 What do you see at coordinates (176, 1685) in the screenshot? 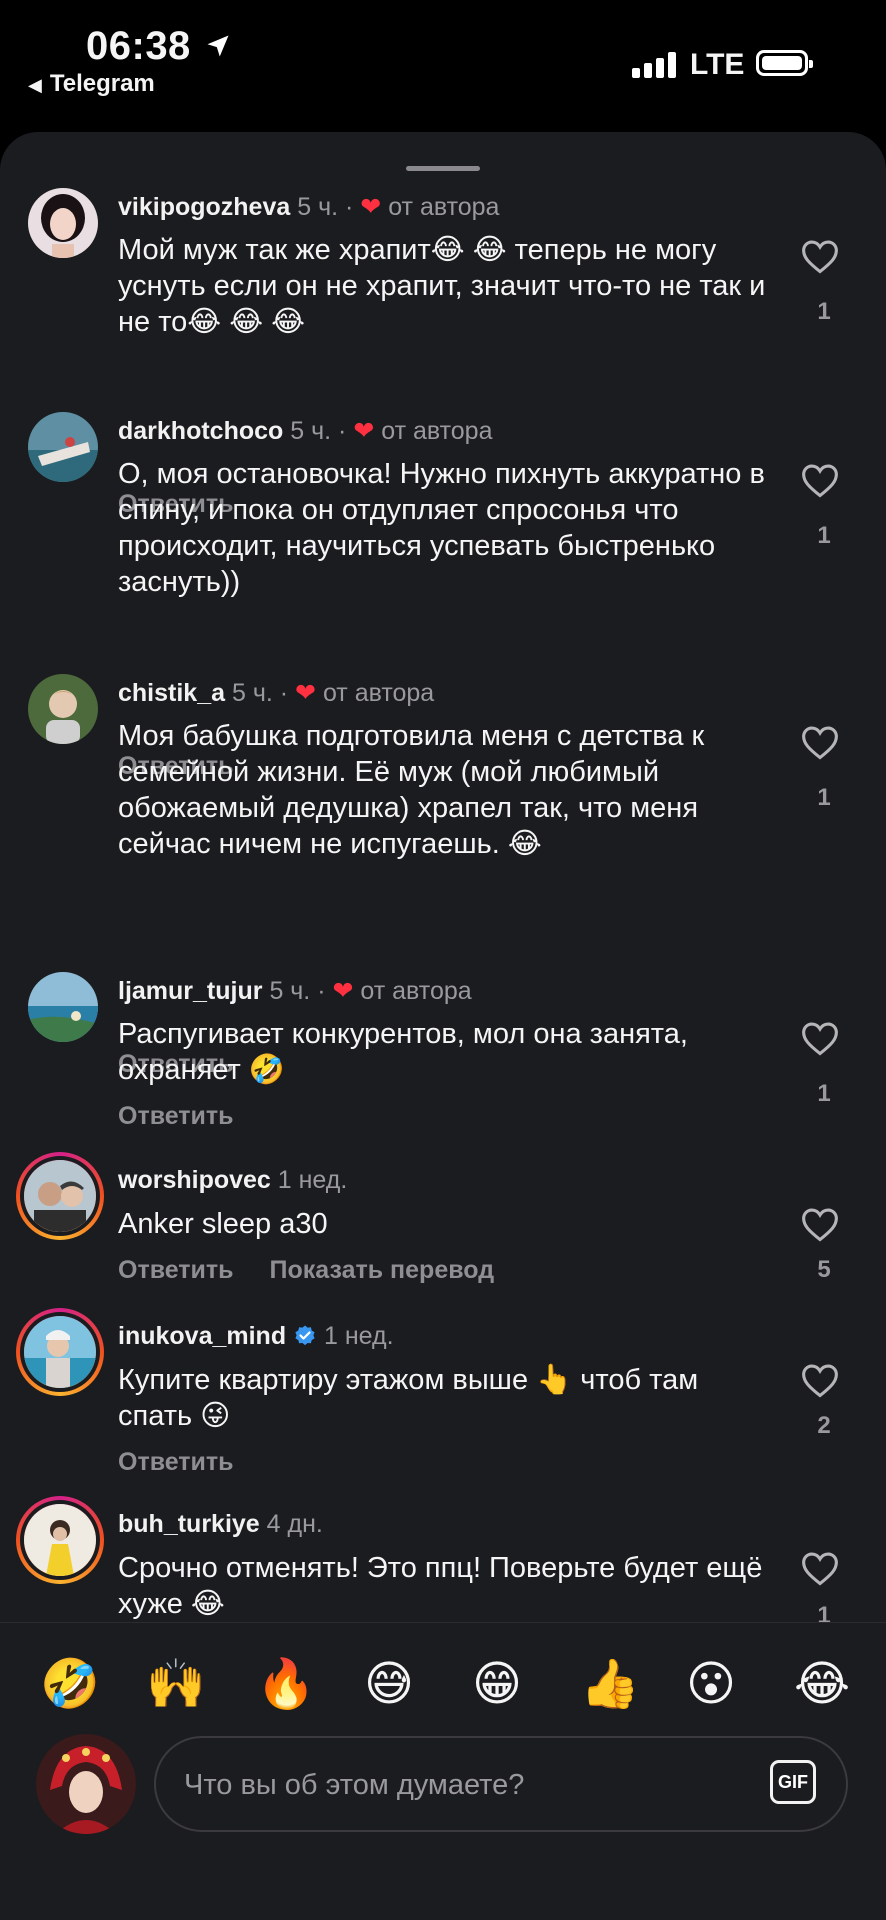
I see `emoji-raising-hands-button: 🙌` at bounding box center [176, 1685].